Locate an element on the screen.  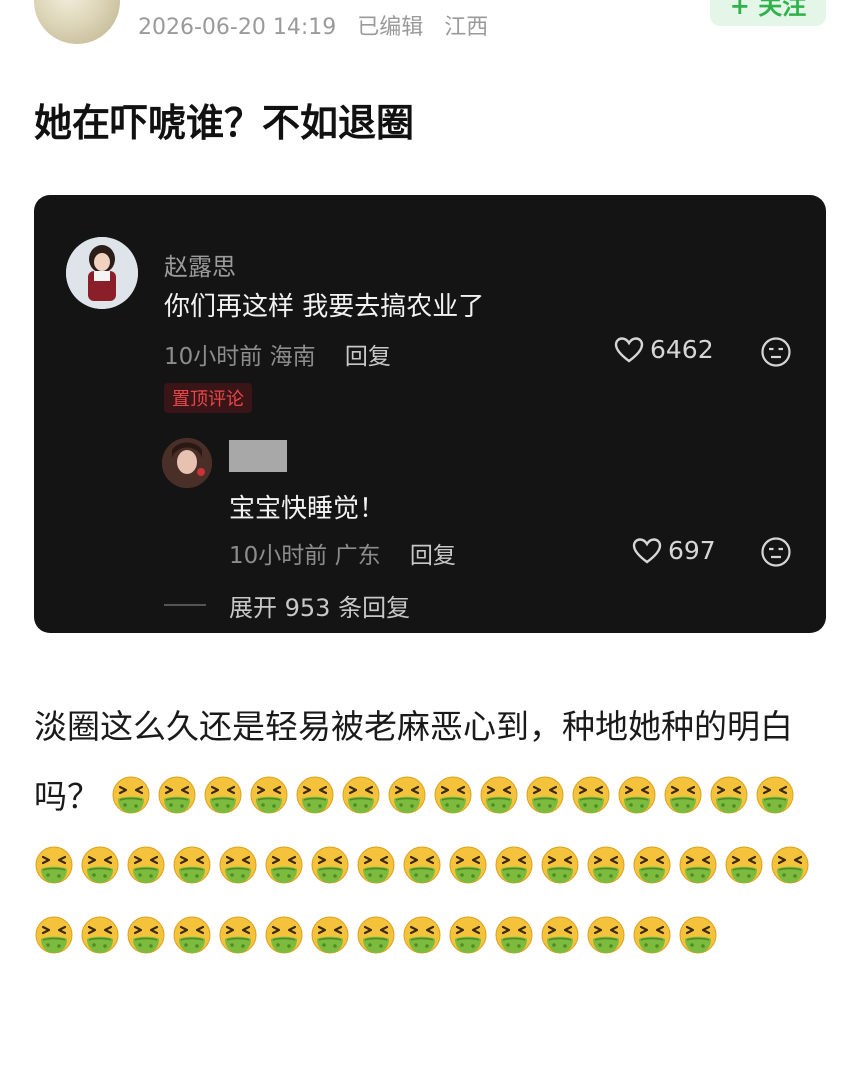
reply-text: 宝宝快睡觉！ is located at coordinates (307, 509).